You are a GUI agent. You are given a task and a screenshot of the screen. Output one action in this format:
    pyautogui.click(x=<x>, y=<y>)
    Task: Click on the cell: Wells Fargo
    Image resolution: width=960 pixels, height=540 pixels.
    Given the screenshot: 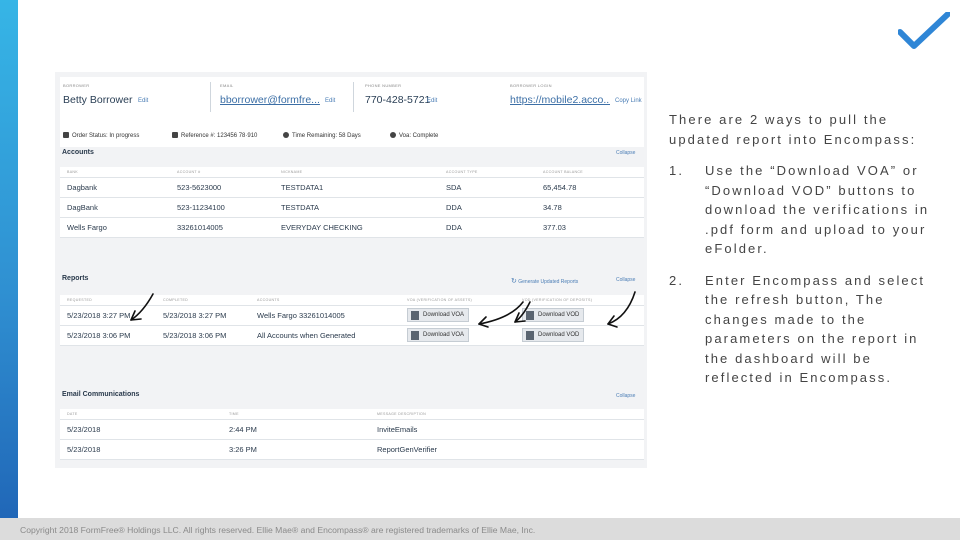 What is the action you would take?
    pyautogui.click(x=115, y=227)
    